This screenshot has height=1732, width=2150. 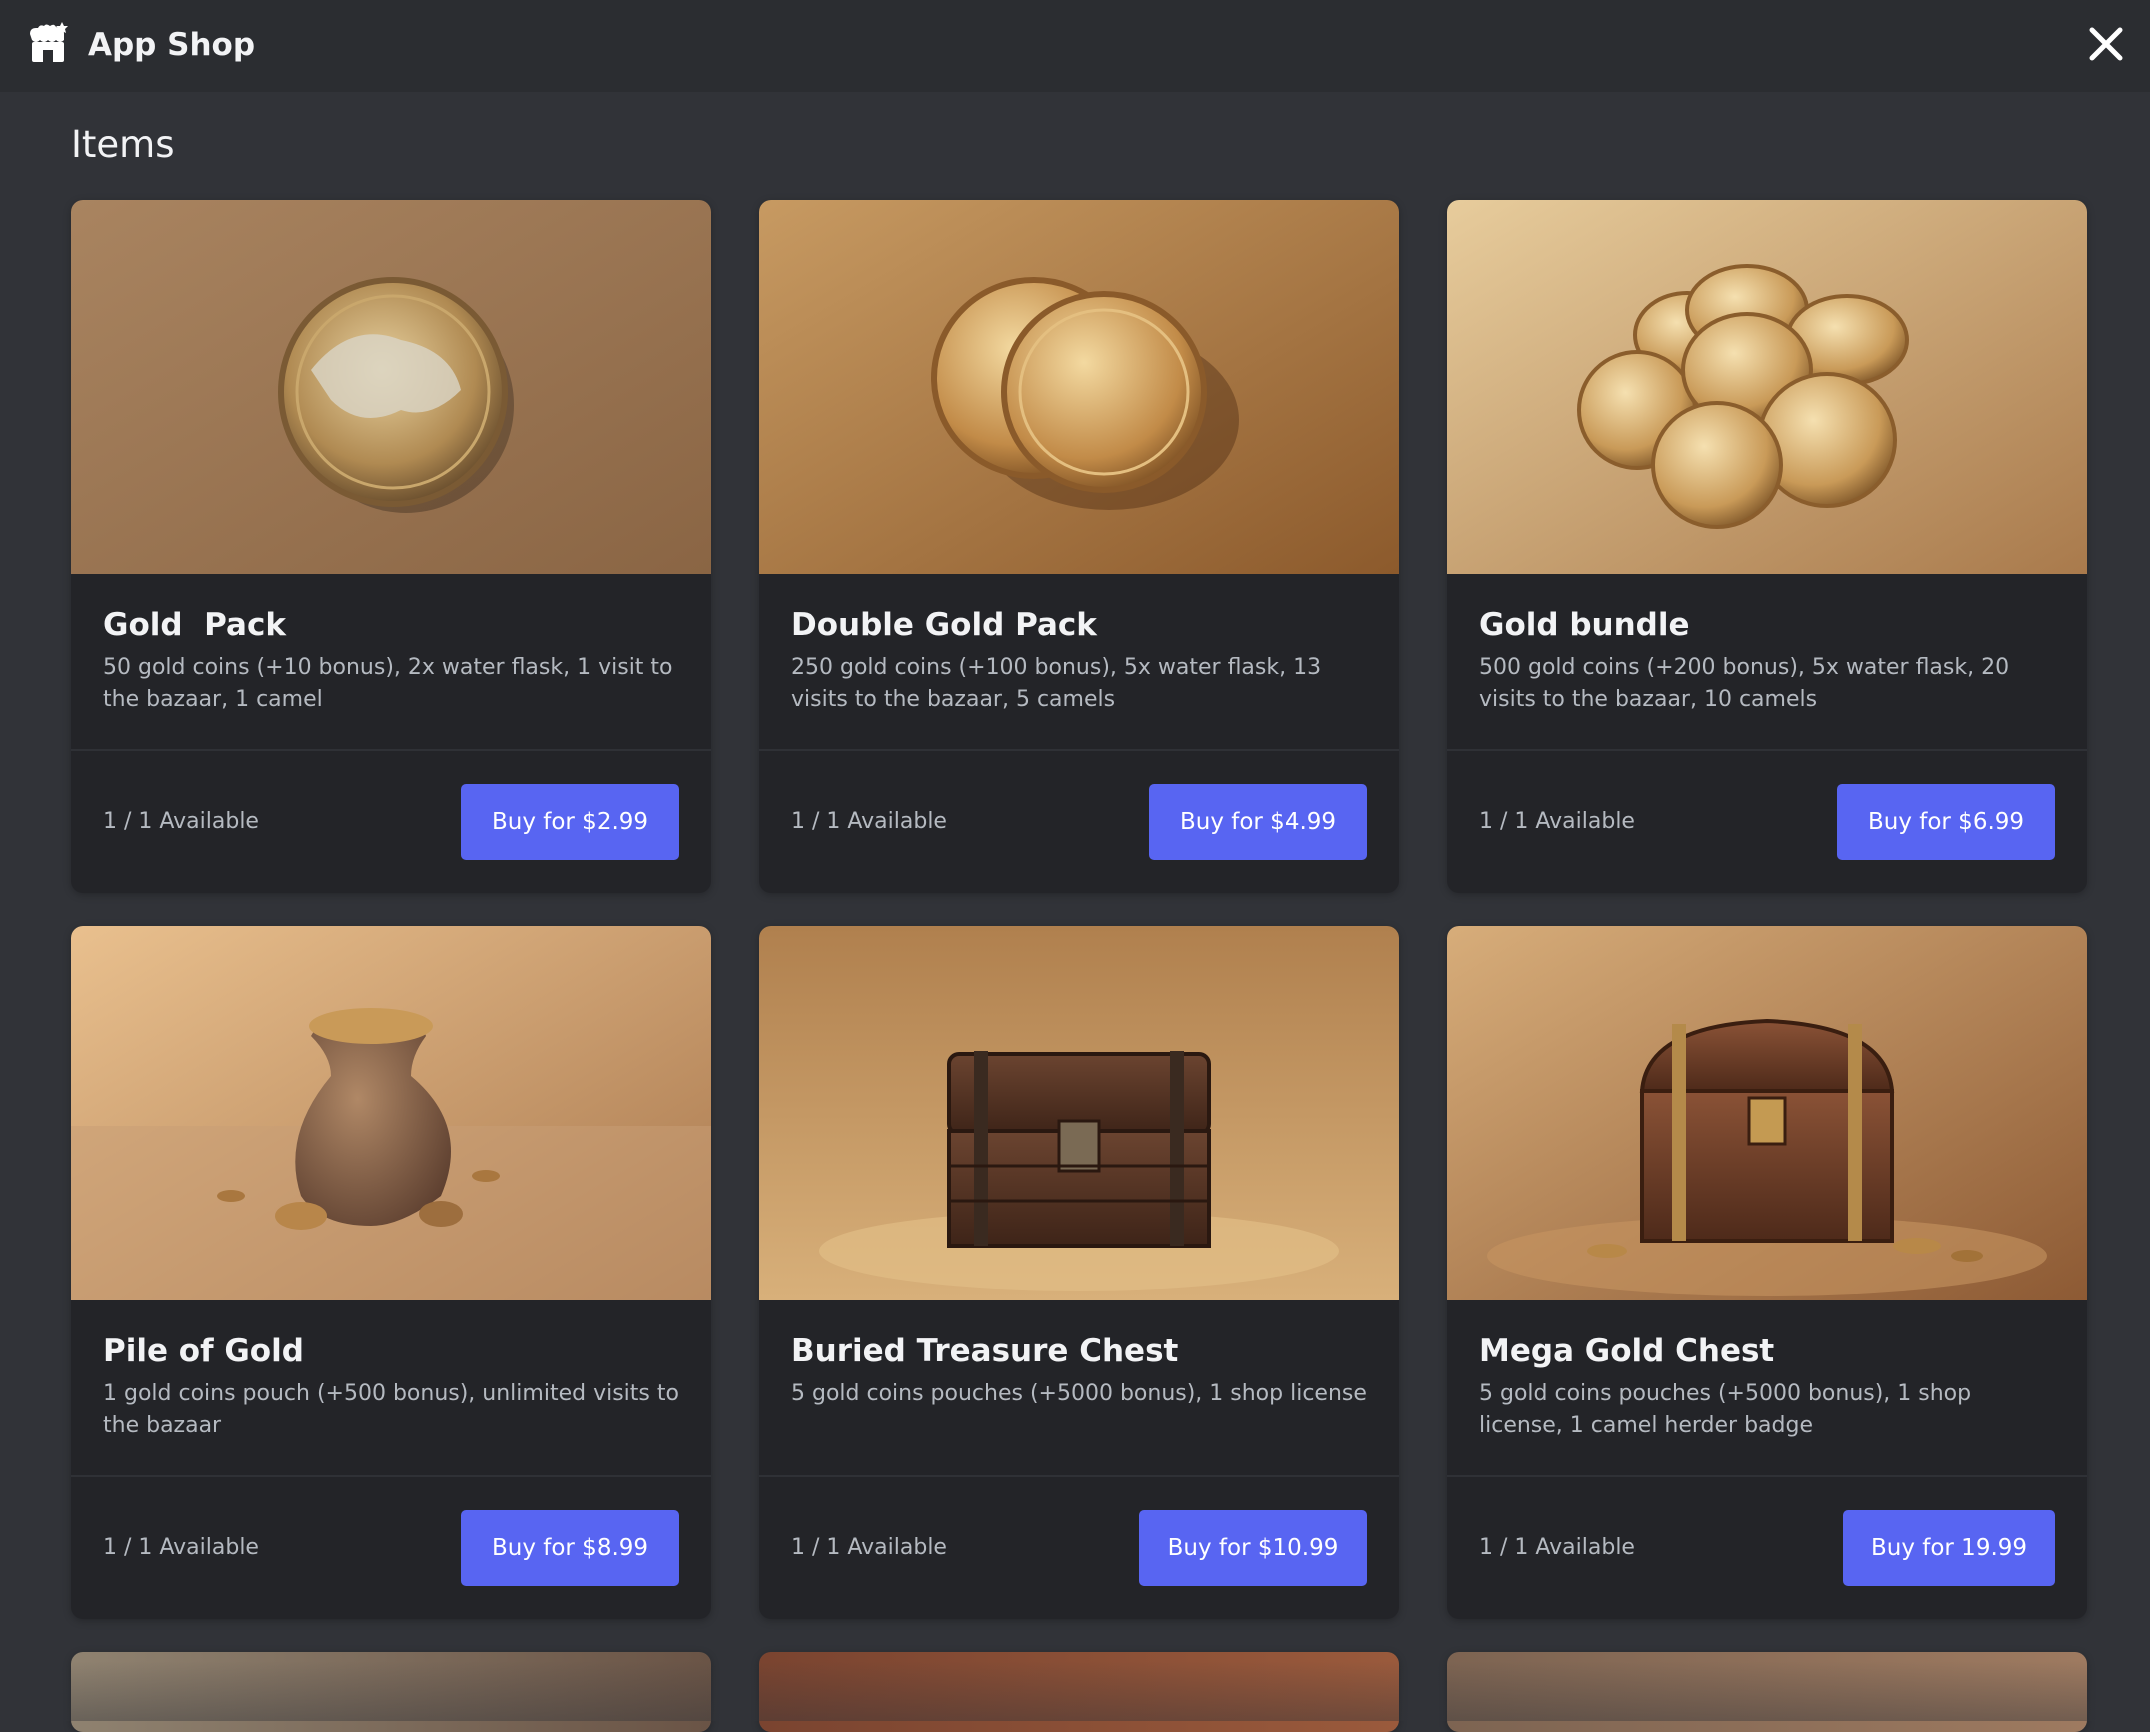 What do you see at coordinates (49, 42) in the screenshot?
I see `shop-icon` at bounding box center [49, 42].